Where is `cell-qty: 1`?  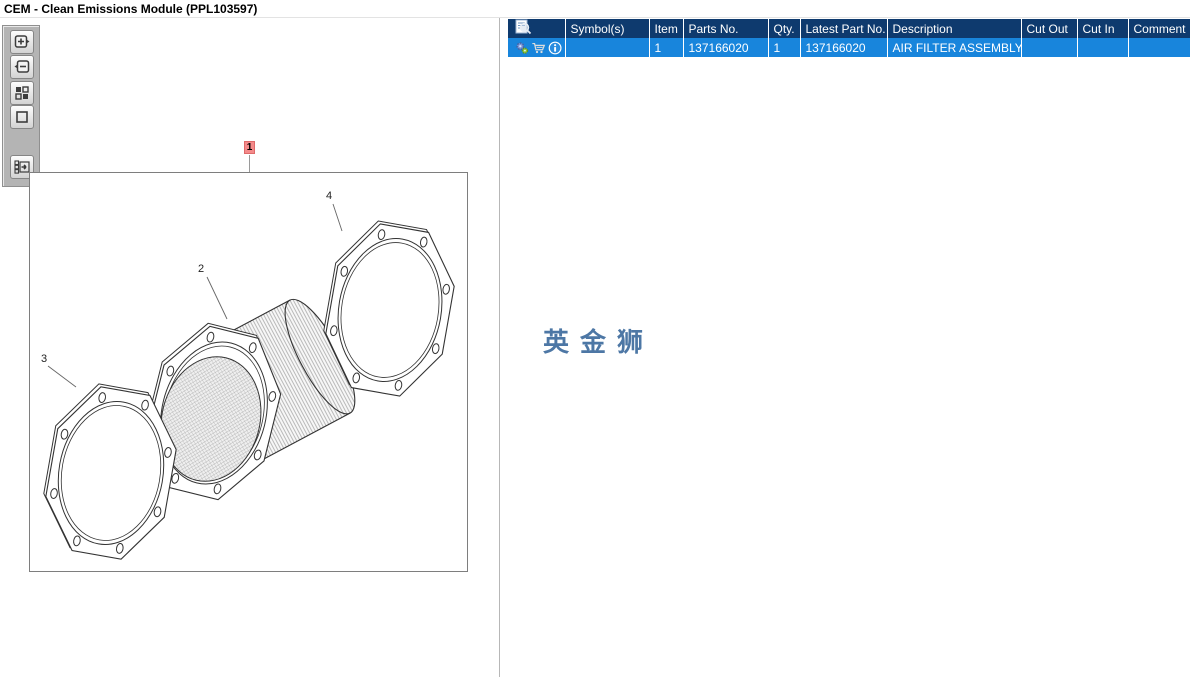 cell-qty: 1 is located at coordinates (784, 47).